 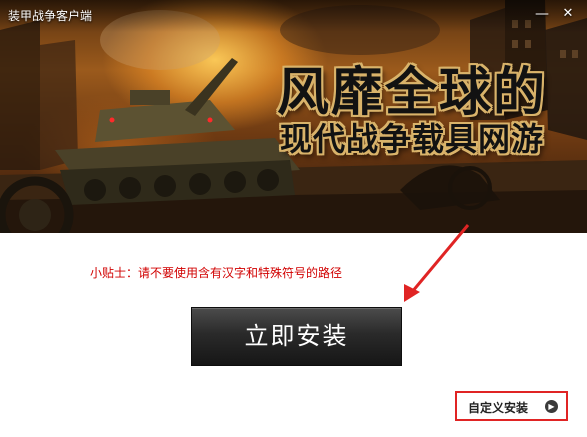 What do you see at coordinates (498, 407) in the screenshot?
I see `custom-install-link: 自定义安装` at bounding box center [498, 407].